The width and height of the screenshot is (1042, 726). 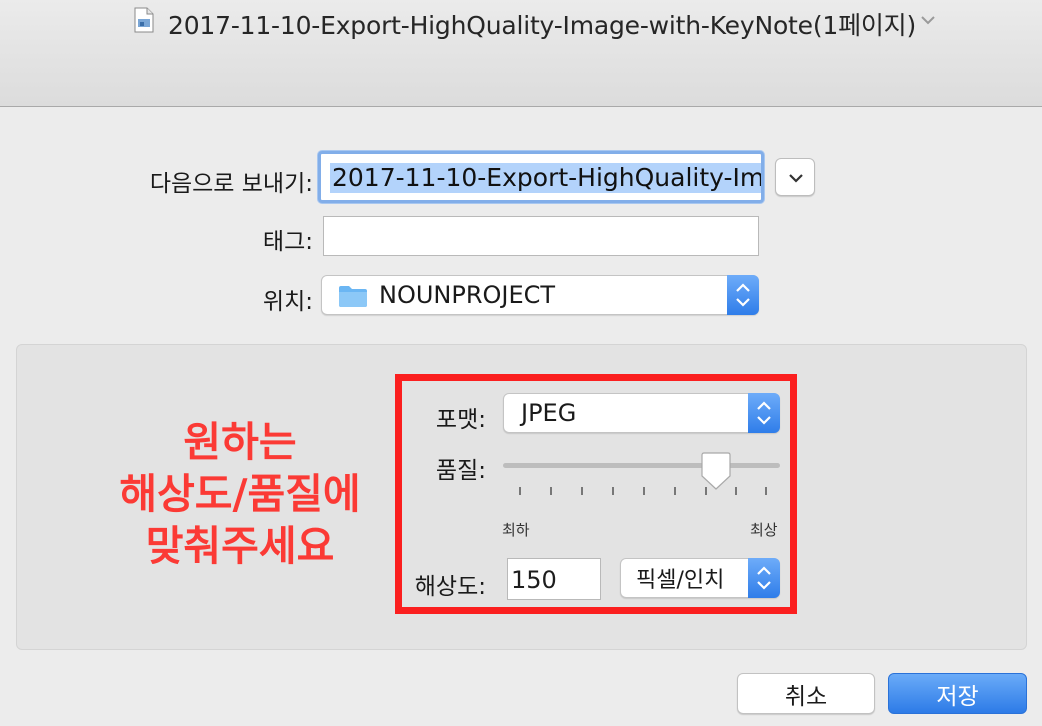 I want to click on resolution-input: 150, so click(x=554, y=579).